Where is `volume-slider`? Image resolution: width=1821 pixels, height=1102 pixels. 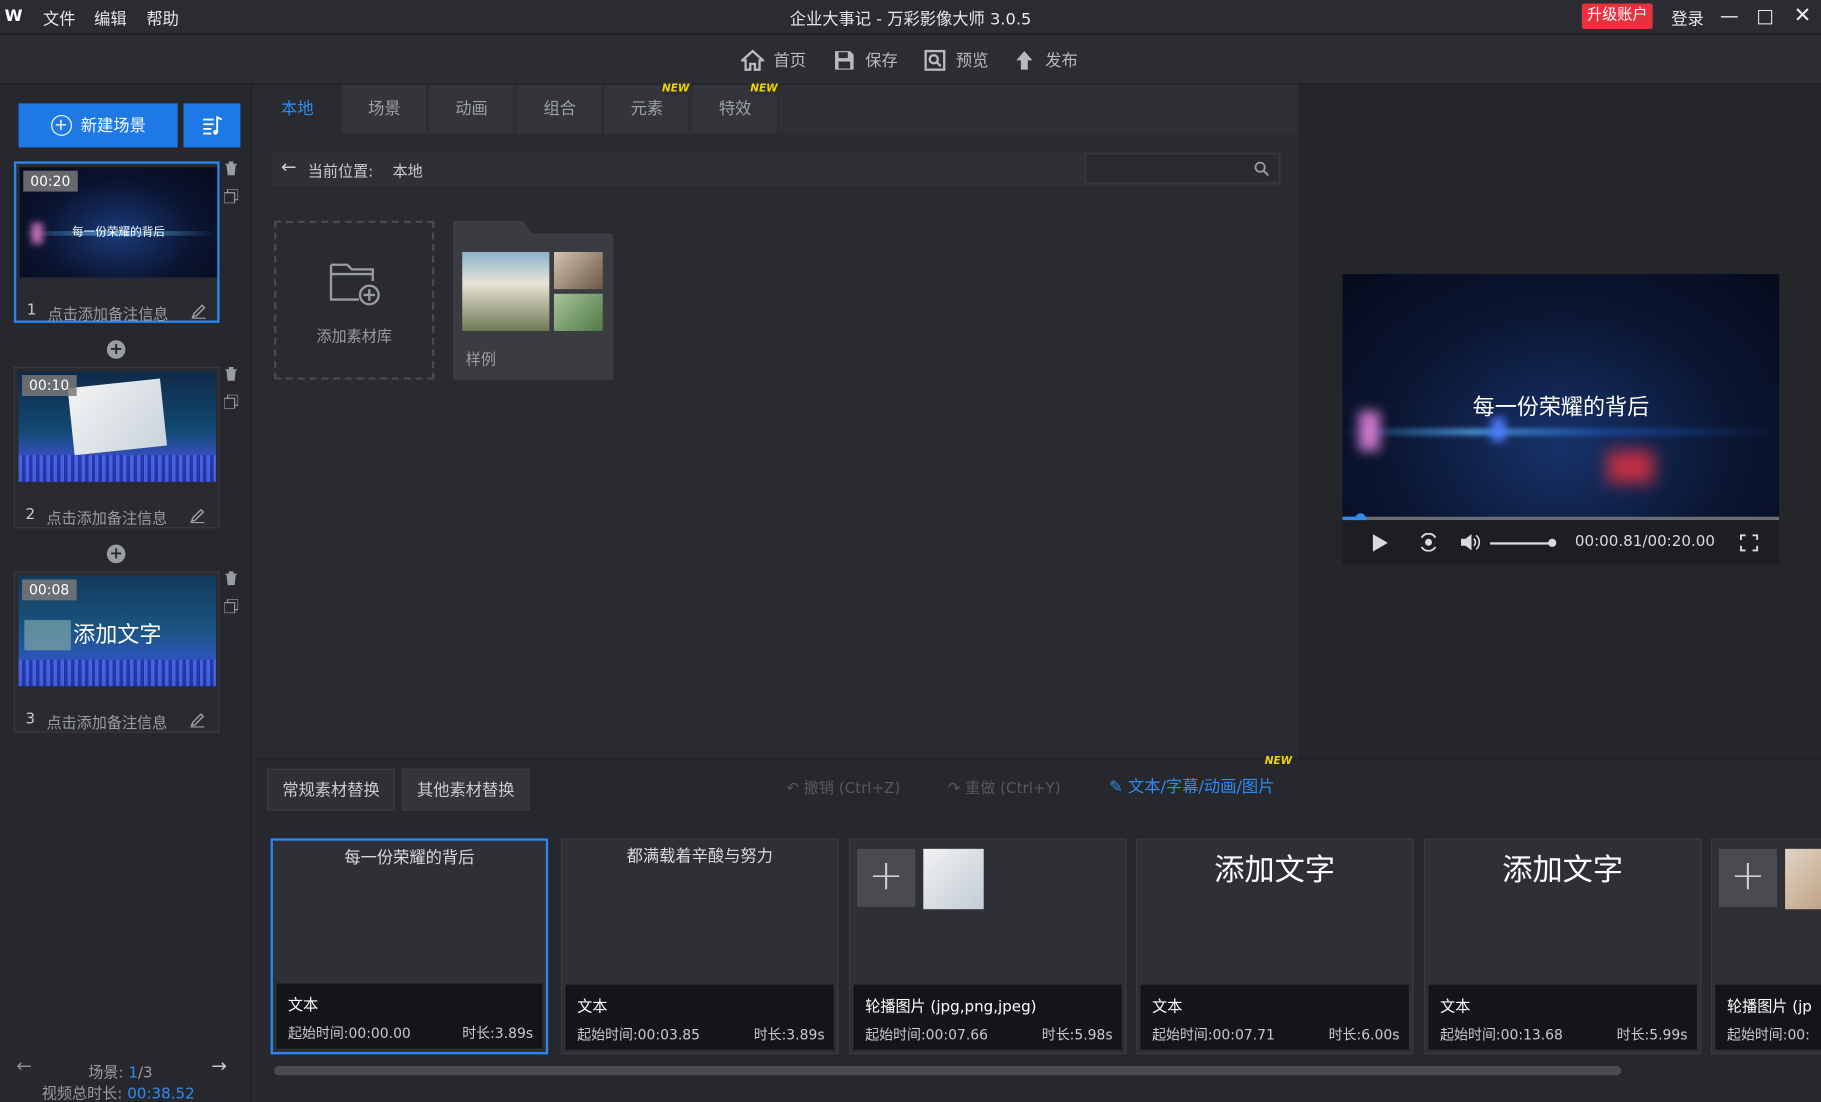 volume-slider is located at coordinates (1523, 543).